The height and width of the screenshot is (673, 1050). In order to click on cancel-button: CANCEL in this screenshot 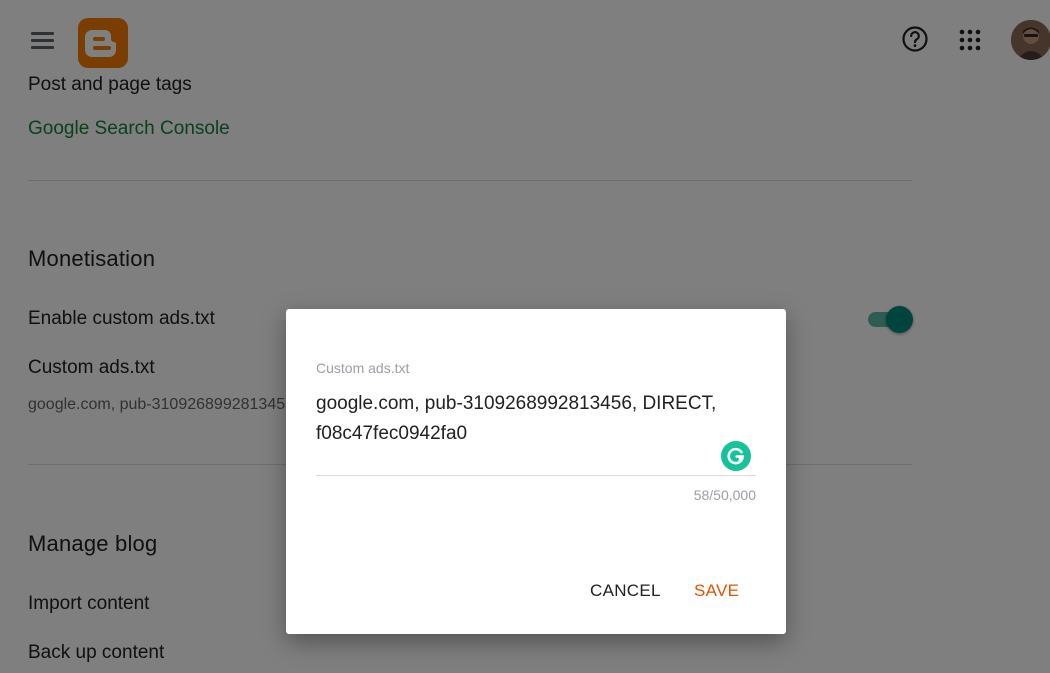, I will do `click(625, 591)`.